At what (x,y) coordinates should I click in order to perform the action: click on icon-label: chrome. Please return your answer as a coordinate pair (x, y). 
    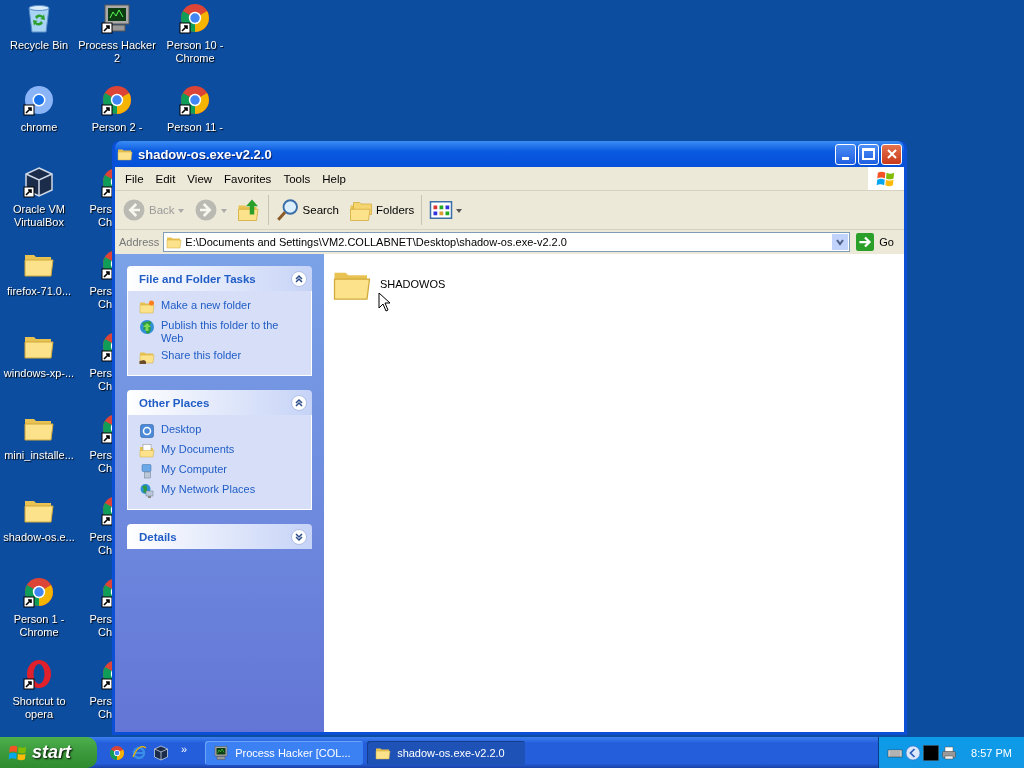
    Looking at the image, I should click on (39, 127).